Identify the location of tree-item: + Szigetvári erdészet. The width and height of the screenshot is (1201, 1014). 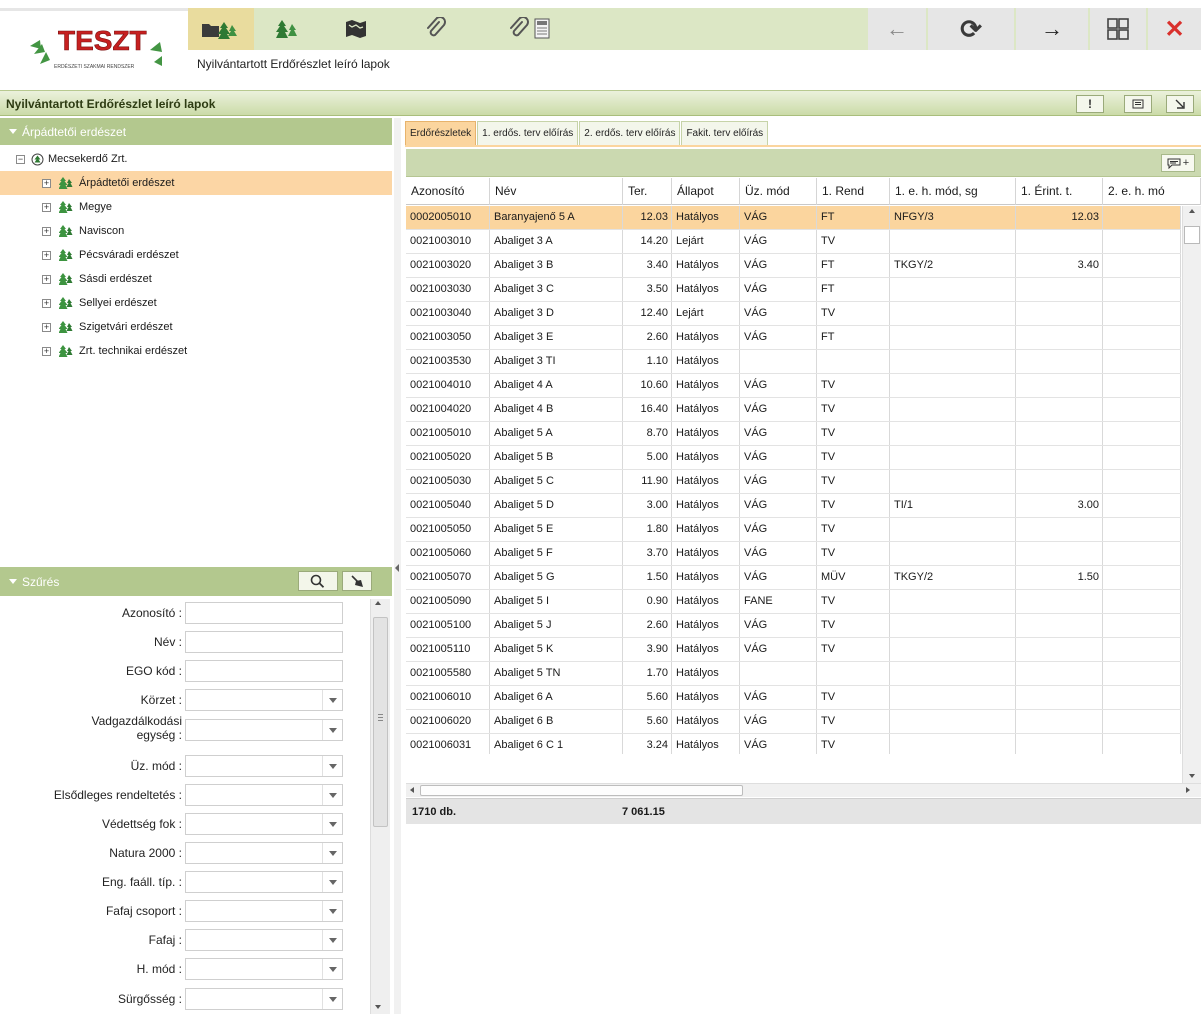
(196, 327).